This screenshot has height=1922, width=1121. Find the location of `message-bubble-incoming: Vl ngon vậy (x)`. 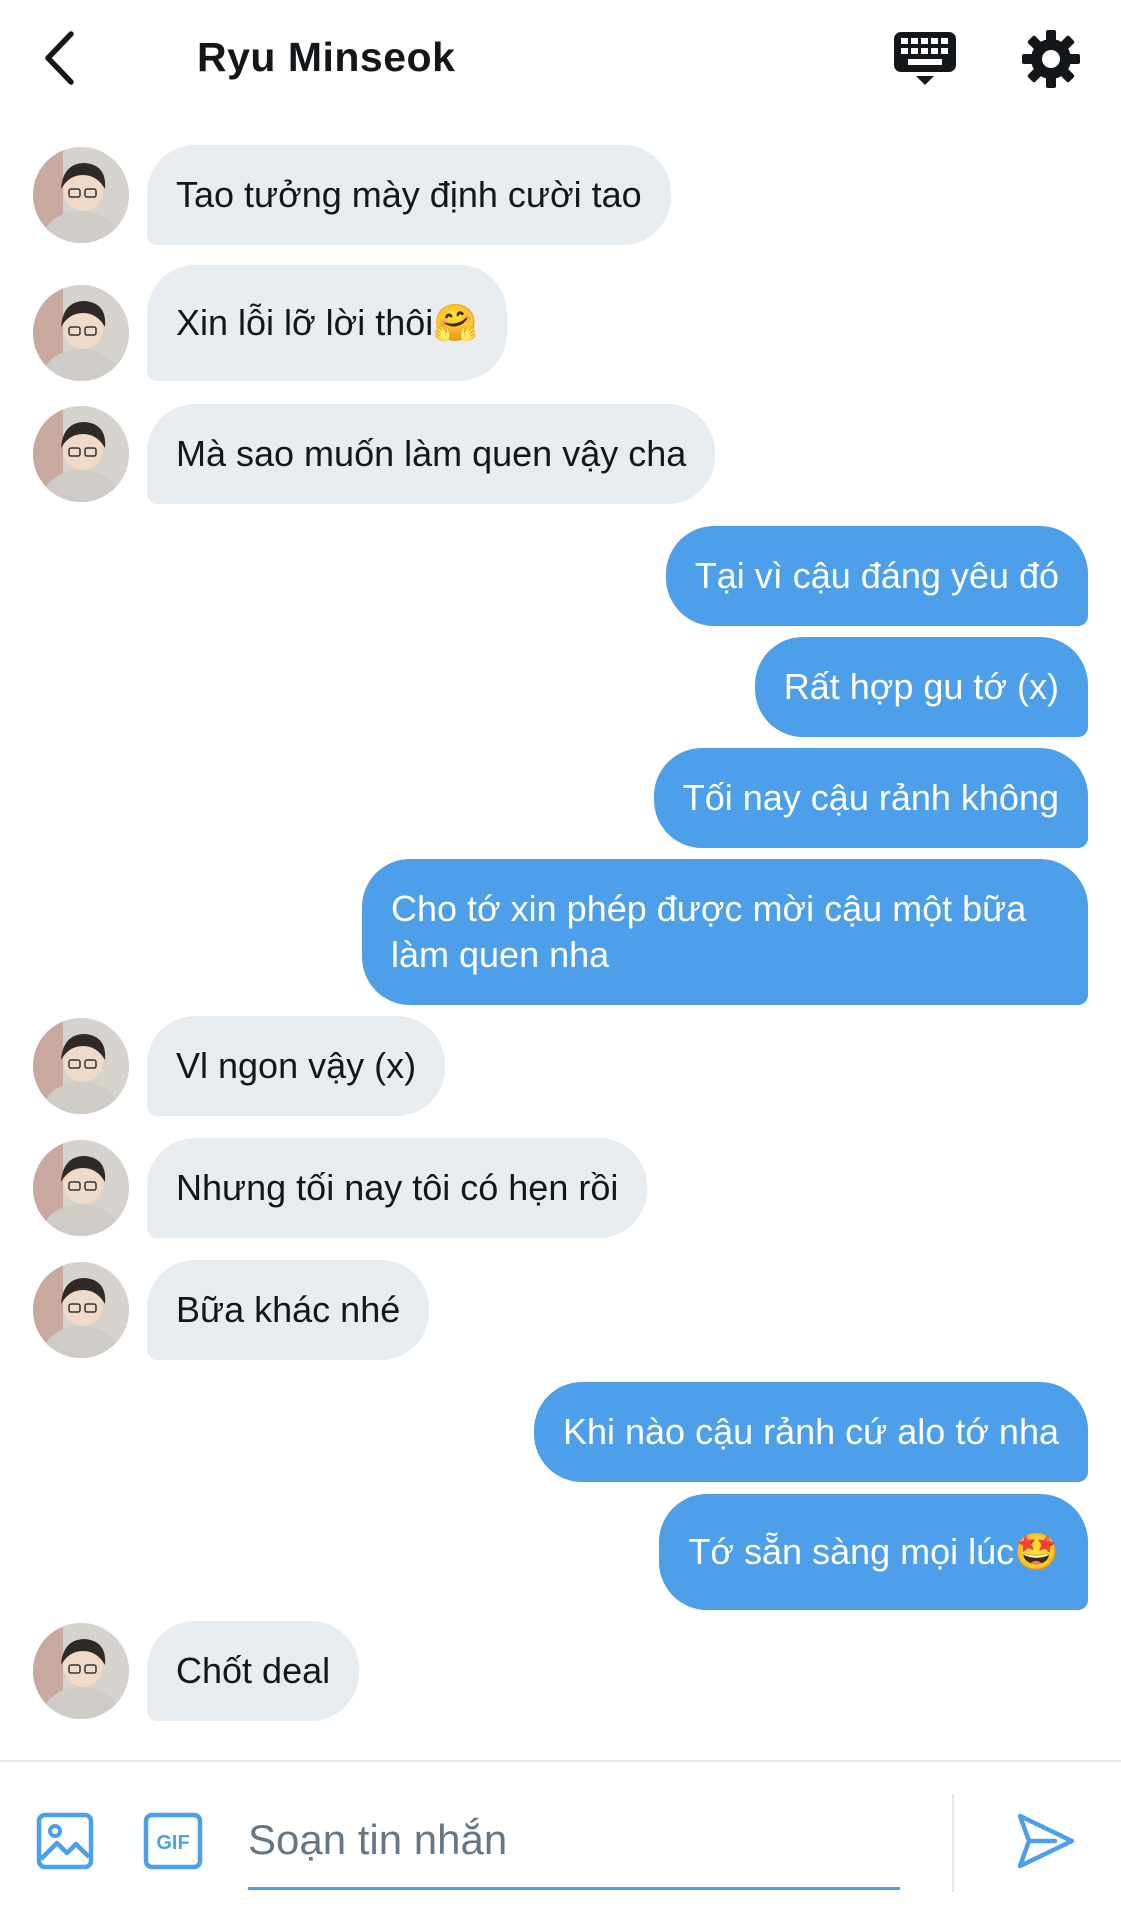

message-bubble-incoming: Vl ngon vậy (x) is located at coordinates (296, 1066).